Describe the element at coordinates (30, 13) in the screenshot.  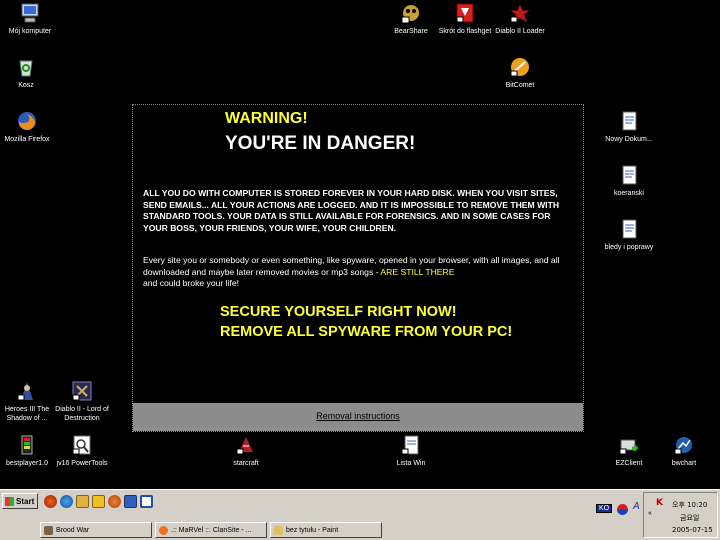
I see `computer-icon` at that location.